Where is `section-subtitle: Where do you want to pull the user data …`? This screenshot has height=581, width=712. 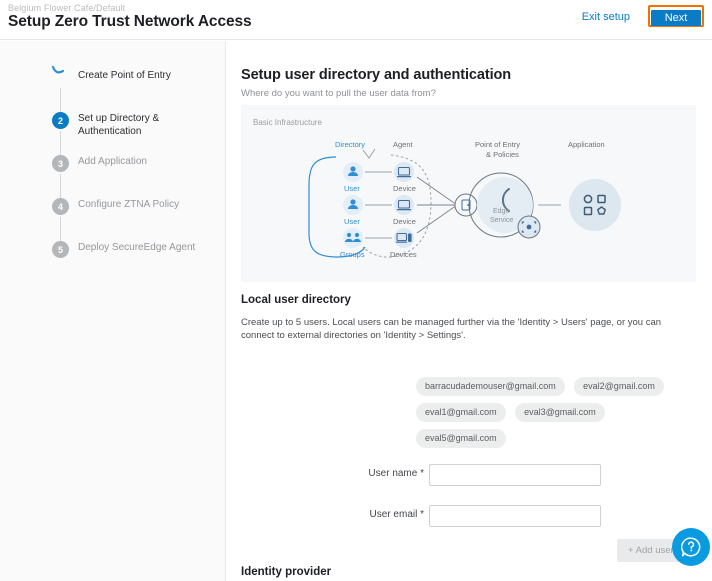 section-subtitle: Where do you want to pull the user data … is located at coordinates (338, 93).